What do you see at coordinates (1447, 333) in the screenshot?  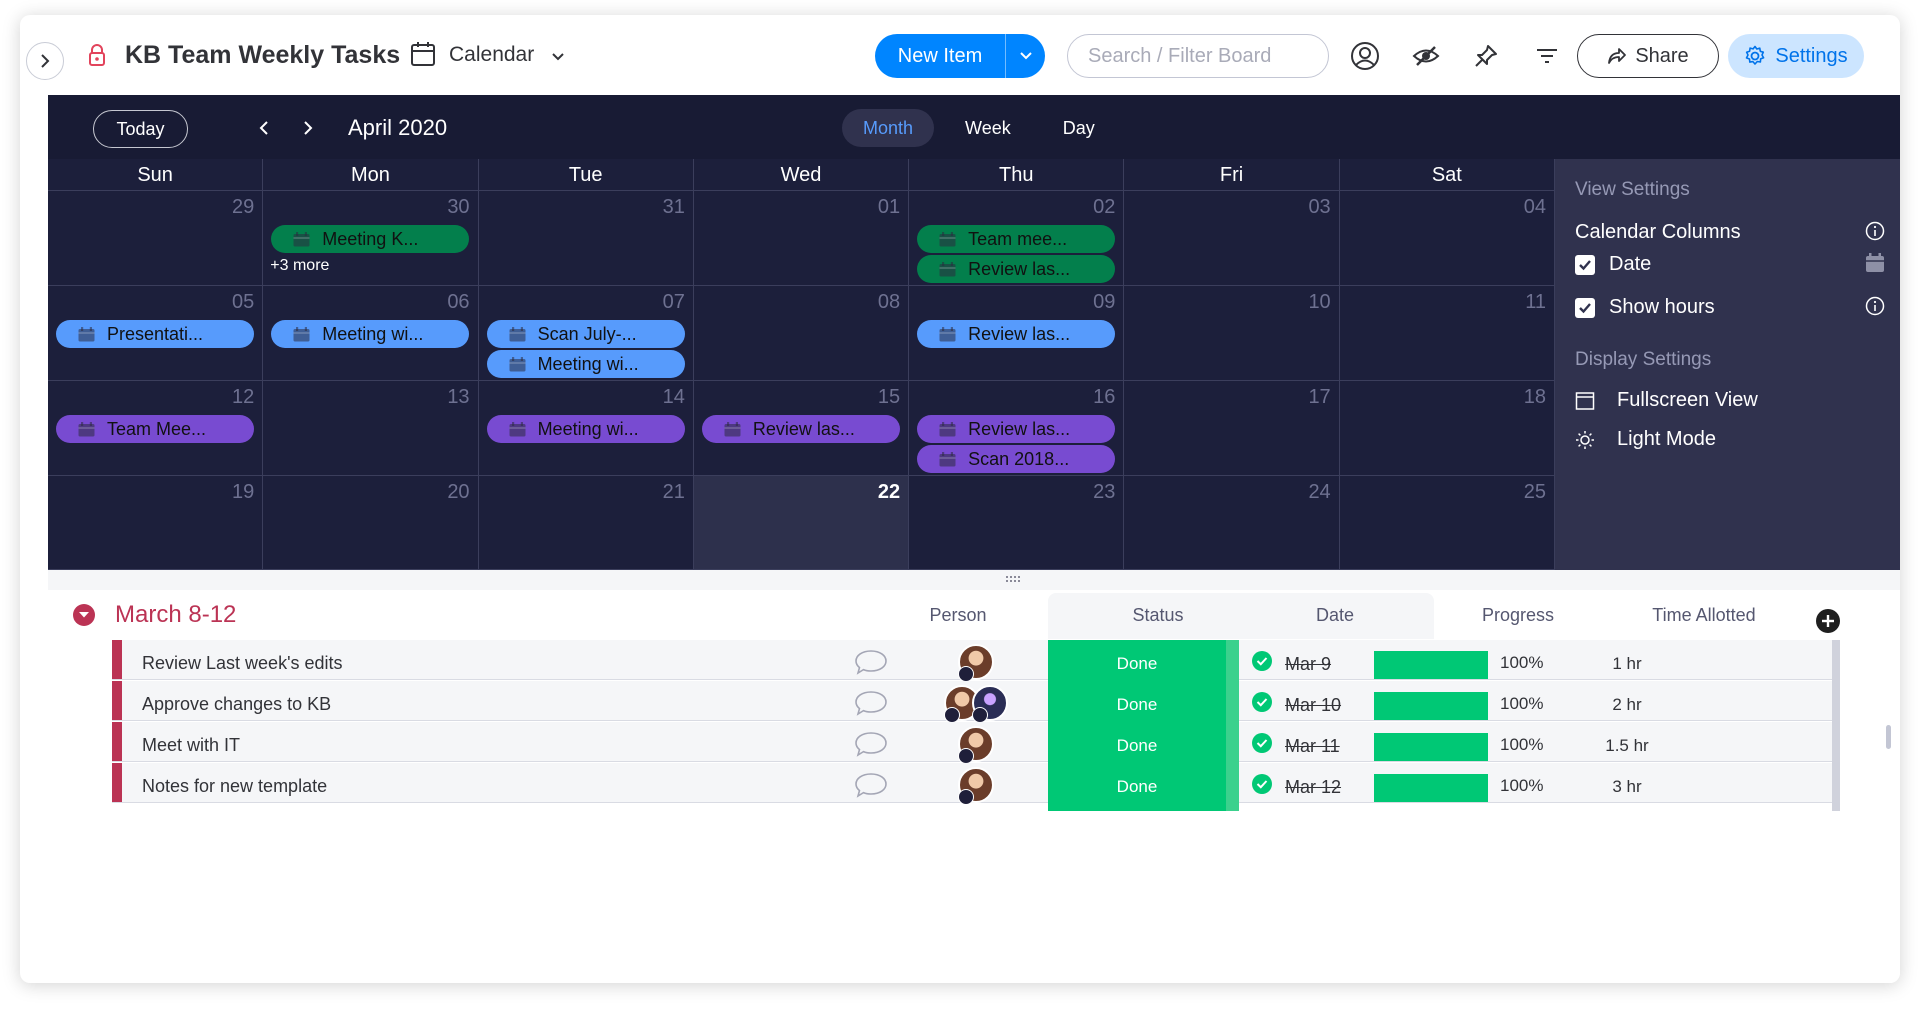 I see `calendar-day: 11` at bounding box center [1447, 333].